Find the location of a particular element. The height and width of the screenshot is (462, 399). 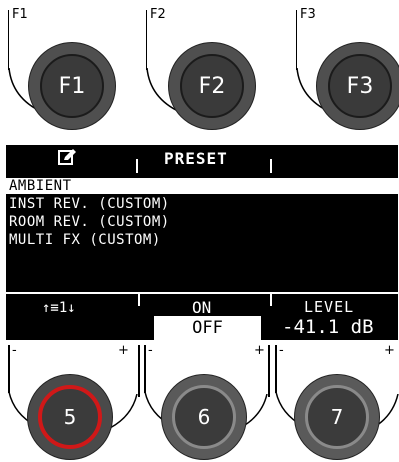

list-item-multi-fx: MULTI FX (CUSTOM) is located at coordinates (202, 240).